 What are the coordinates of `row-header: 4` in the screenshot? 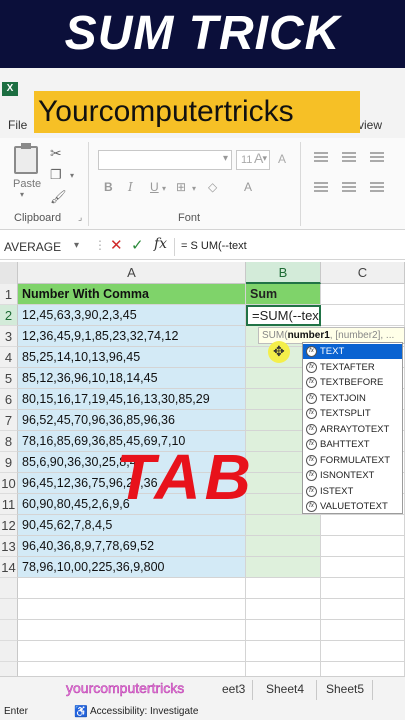 It's located at (9, 357).